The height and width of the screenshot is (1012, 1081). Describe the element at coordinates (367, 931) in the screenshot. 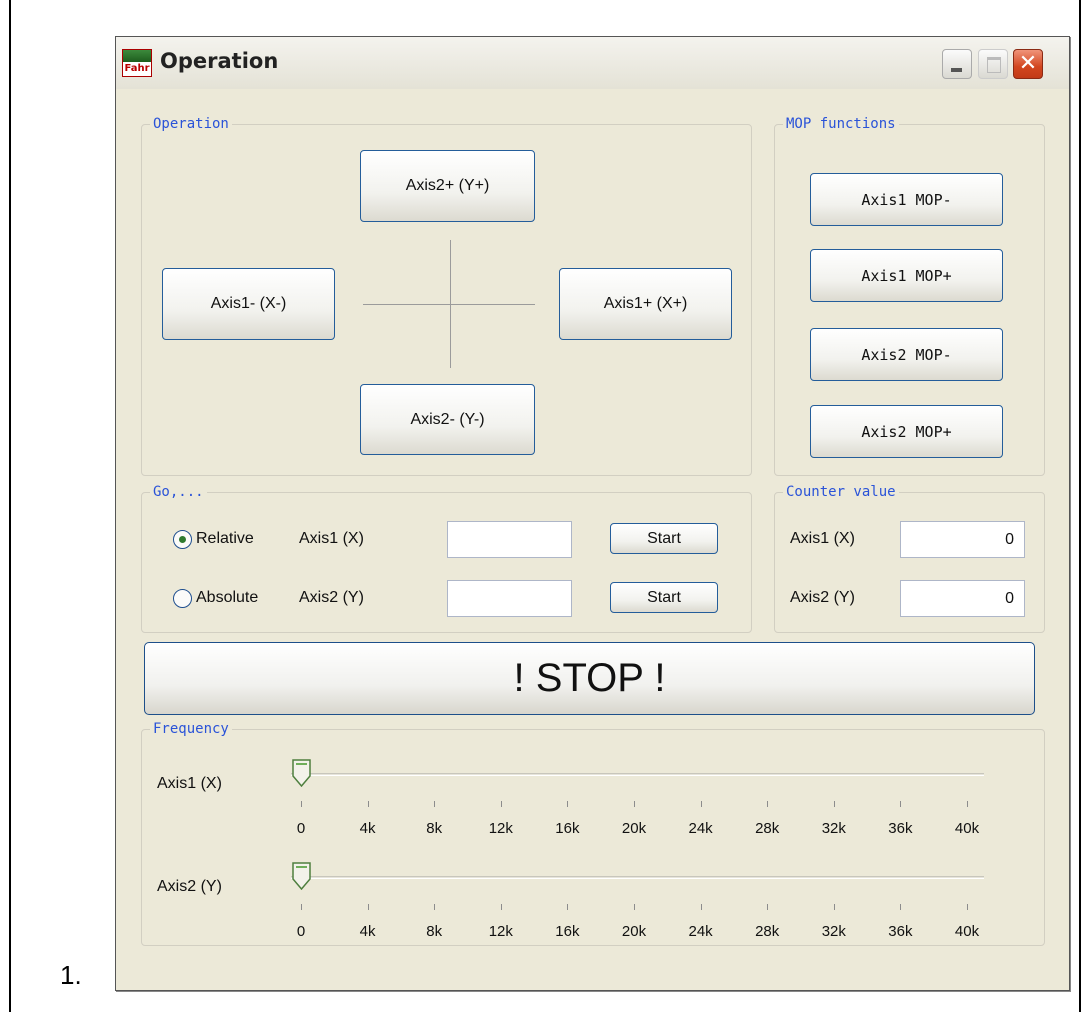

I see `axis2-frequency-tick-label: 4k` at that location.